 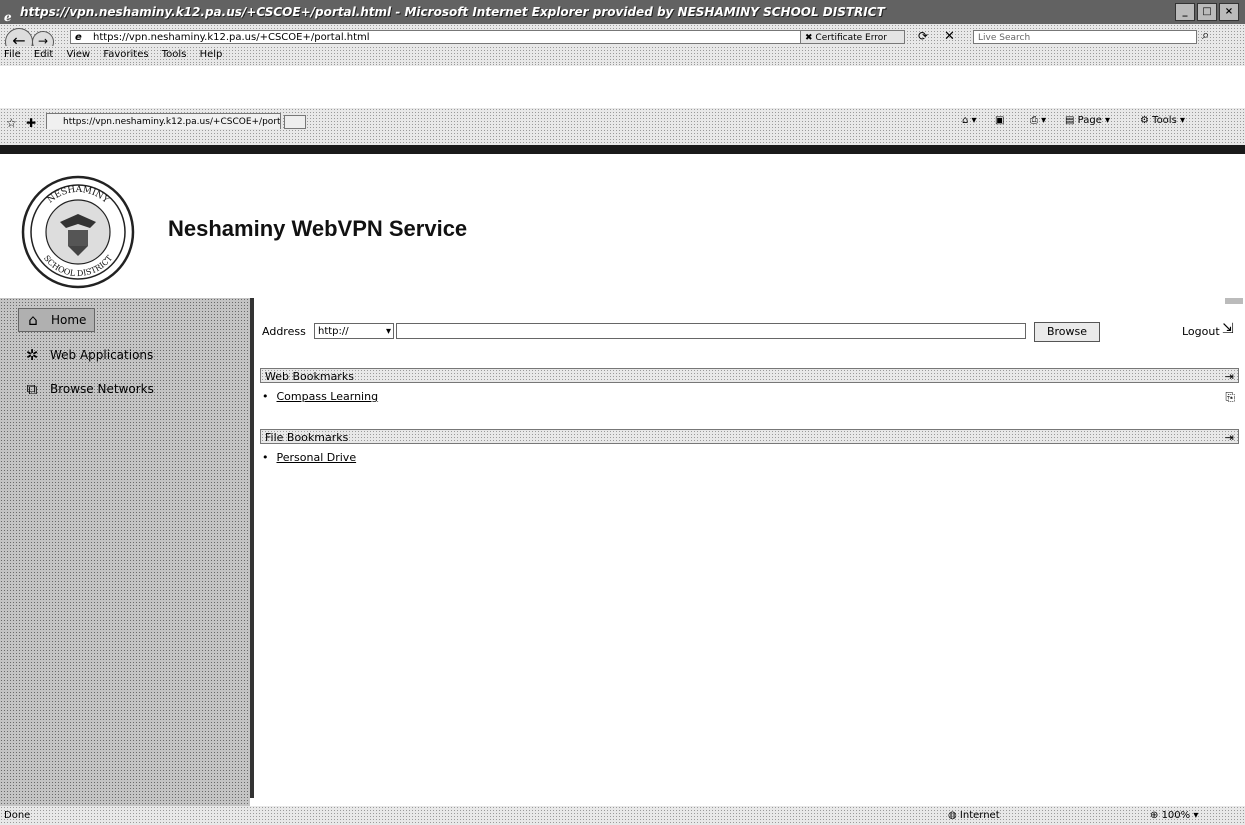 I want to click on maximize-button: □, so click(x=1207, y=12).